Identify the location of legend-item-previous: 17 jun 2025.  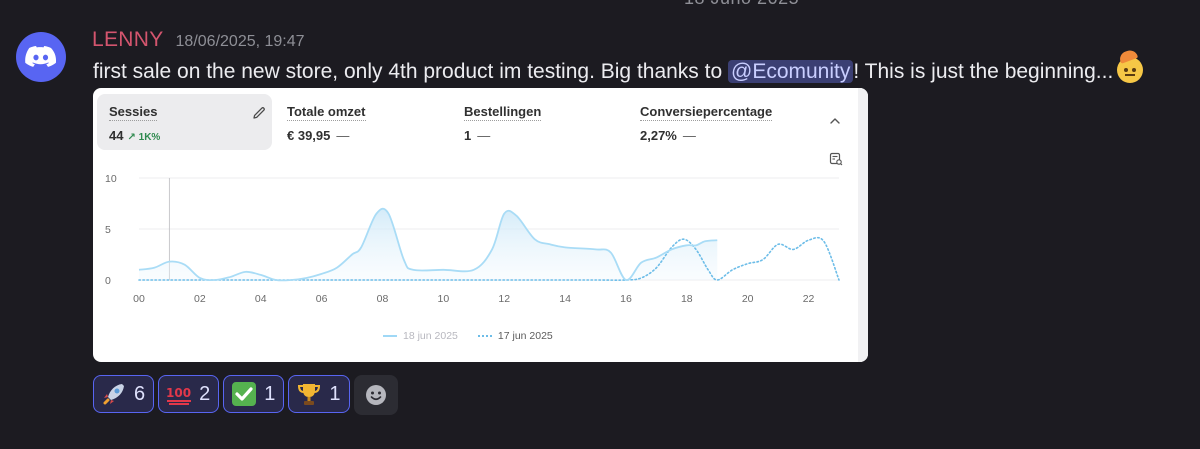
(515, 336).